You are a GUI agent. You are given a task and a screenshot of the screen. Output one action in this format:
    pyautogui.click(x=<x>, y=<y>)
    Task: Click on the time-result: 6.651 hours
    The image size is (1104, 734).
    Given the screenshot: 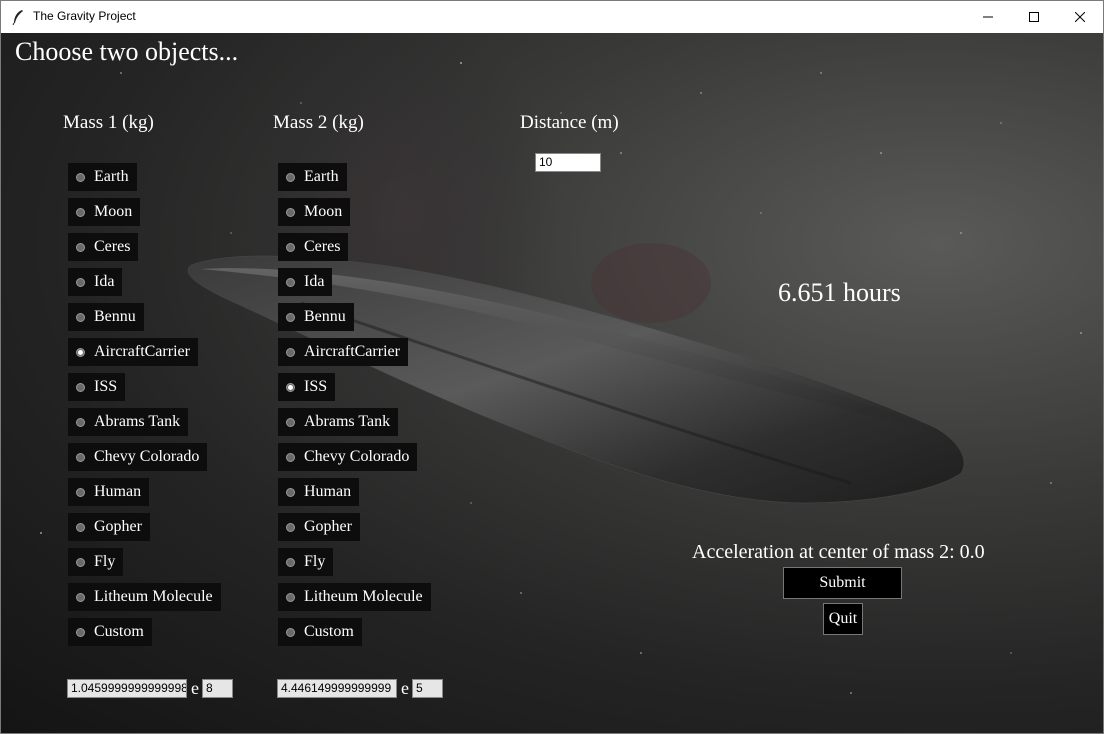 What is the action you would take?
    pyautogui.click(x=839, y=292)
    